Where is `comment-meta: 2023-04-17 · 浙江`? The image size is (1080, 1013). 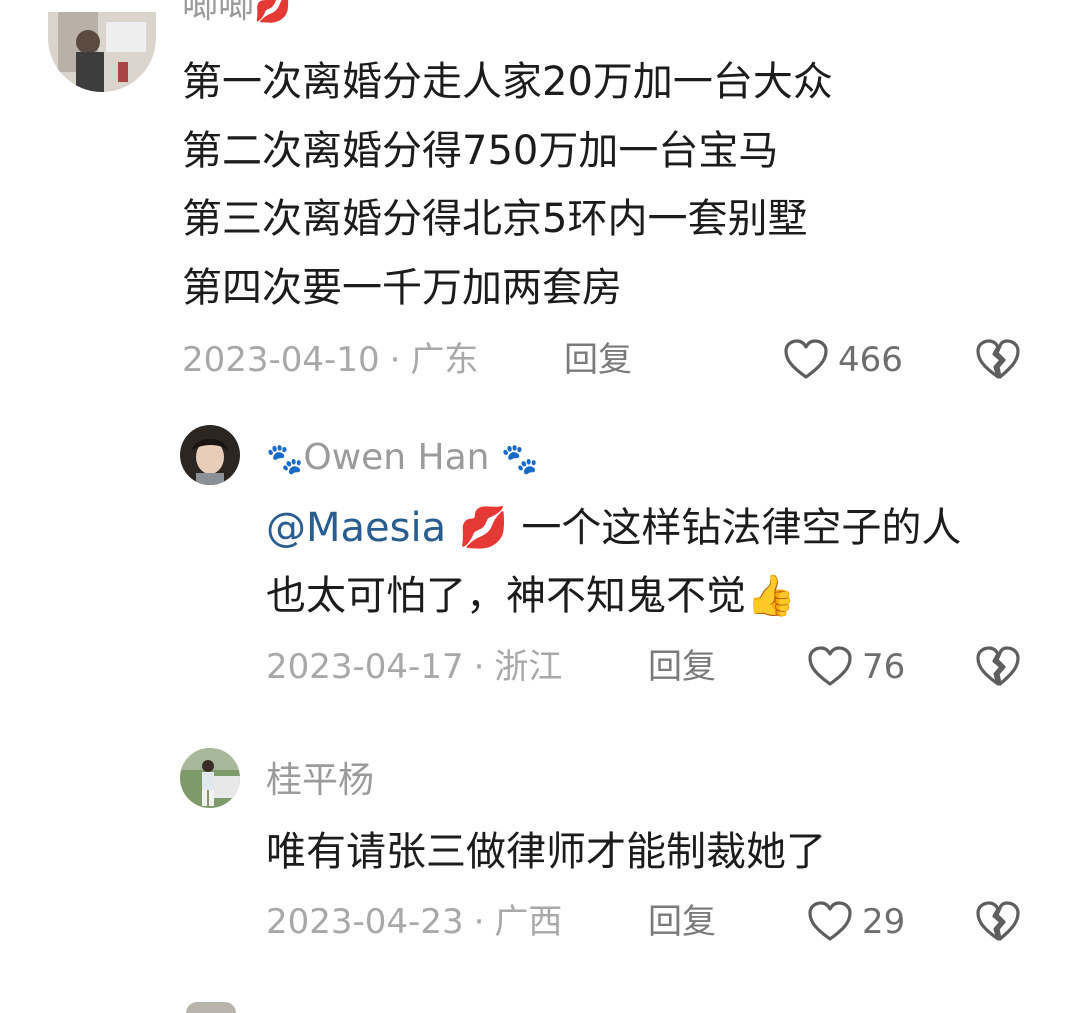
comment-meta: 2023-04-17 · 浙江 is located at coordinates (414, 667).